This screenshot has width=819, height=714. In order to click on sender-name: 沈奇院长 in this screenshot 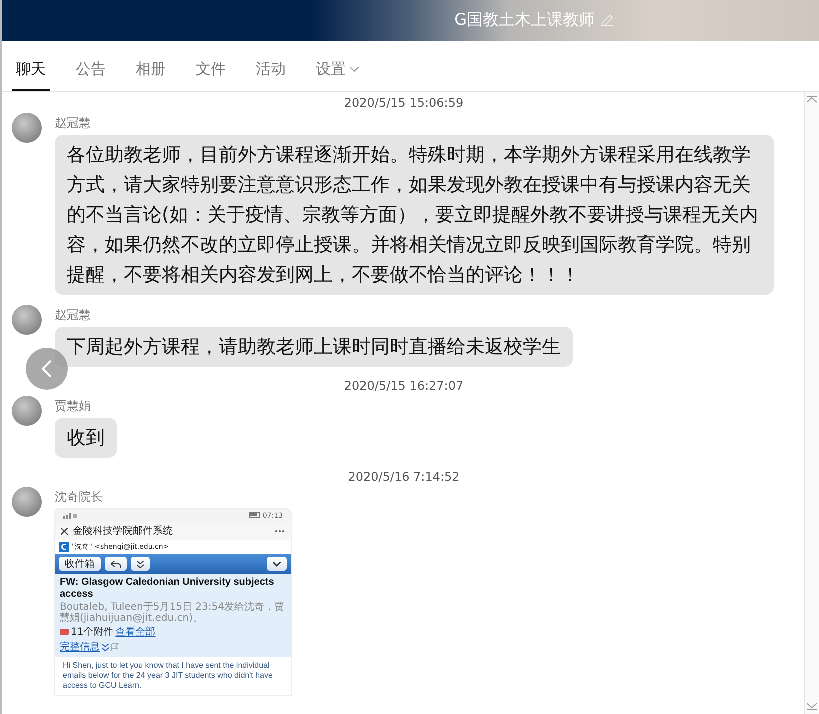, I will do `click(79, 497)`.